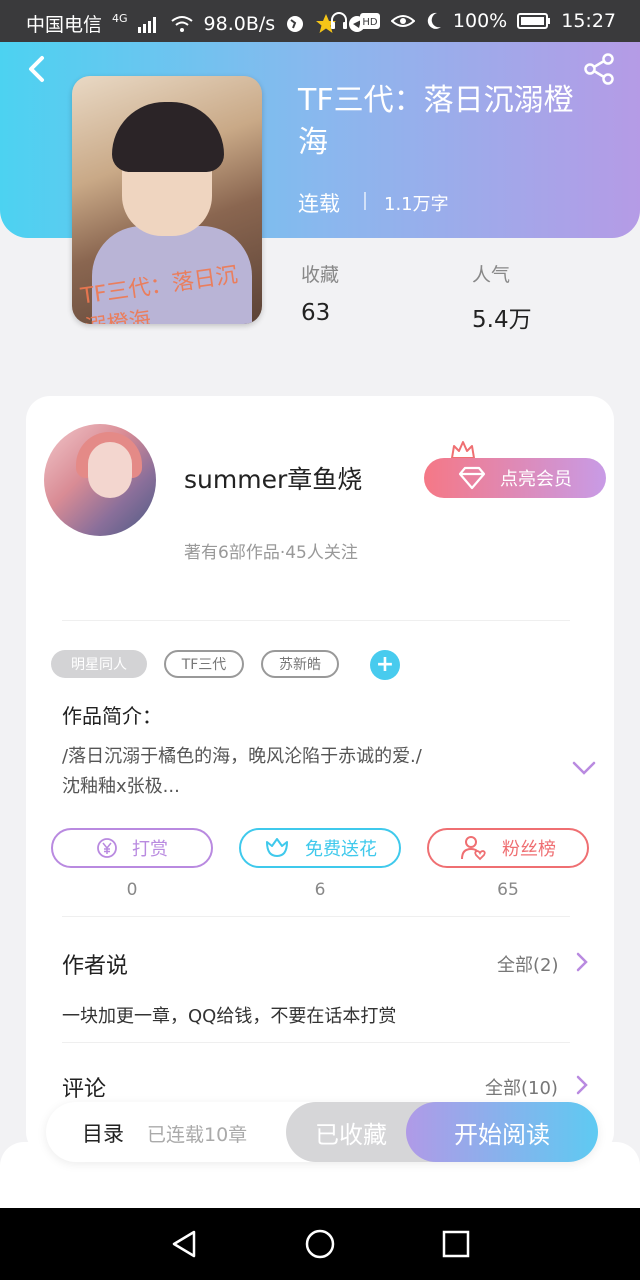 The height and width of the screenshot is (1280, 640). Describe the element at coordinates (416, 204) in the screenshot. I see `word-count: 1.1万字` at that location.